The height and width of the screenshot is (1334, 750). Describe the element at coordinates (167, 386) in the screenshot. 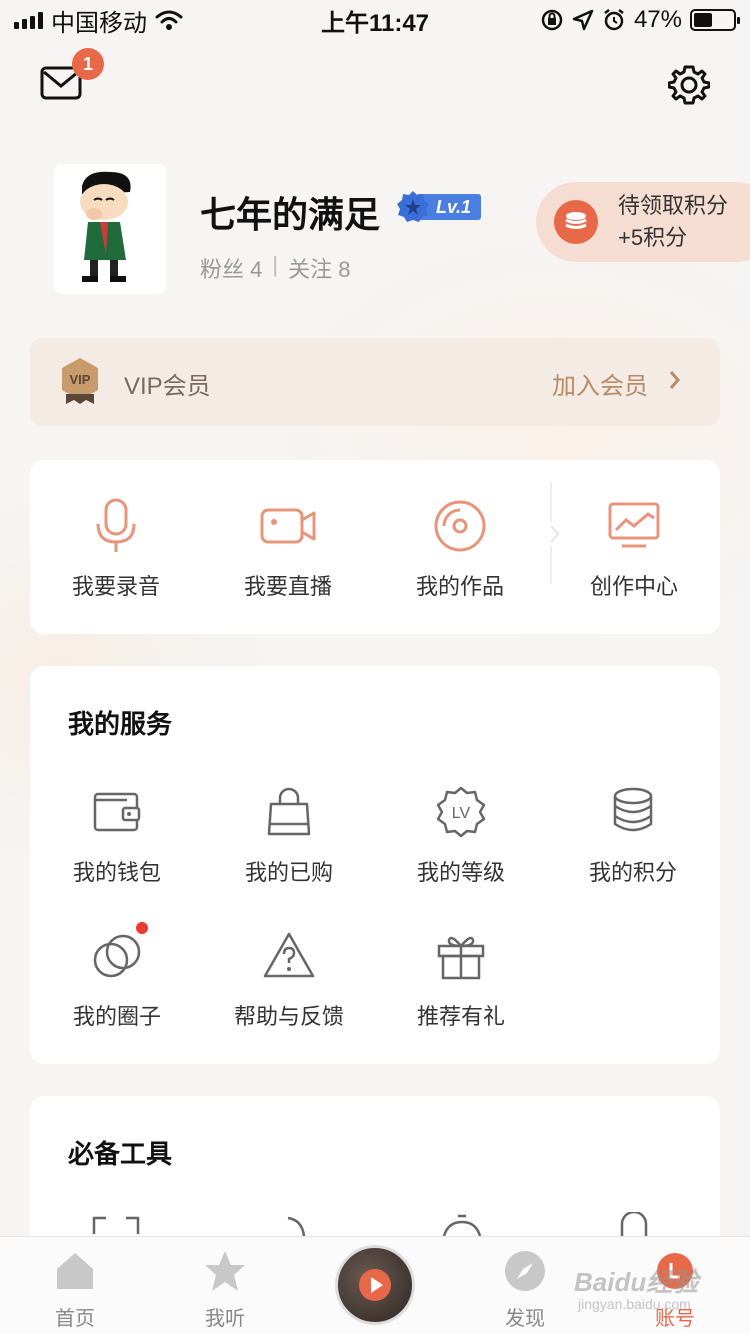

I see `vip-label: VIP会员` at that location.